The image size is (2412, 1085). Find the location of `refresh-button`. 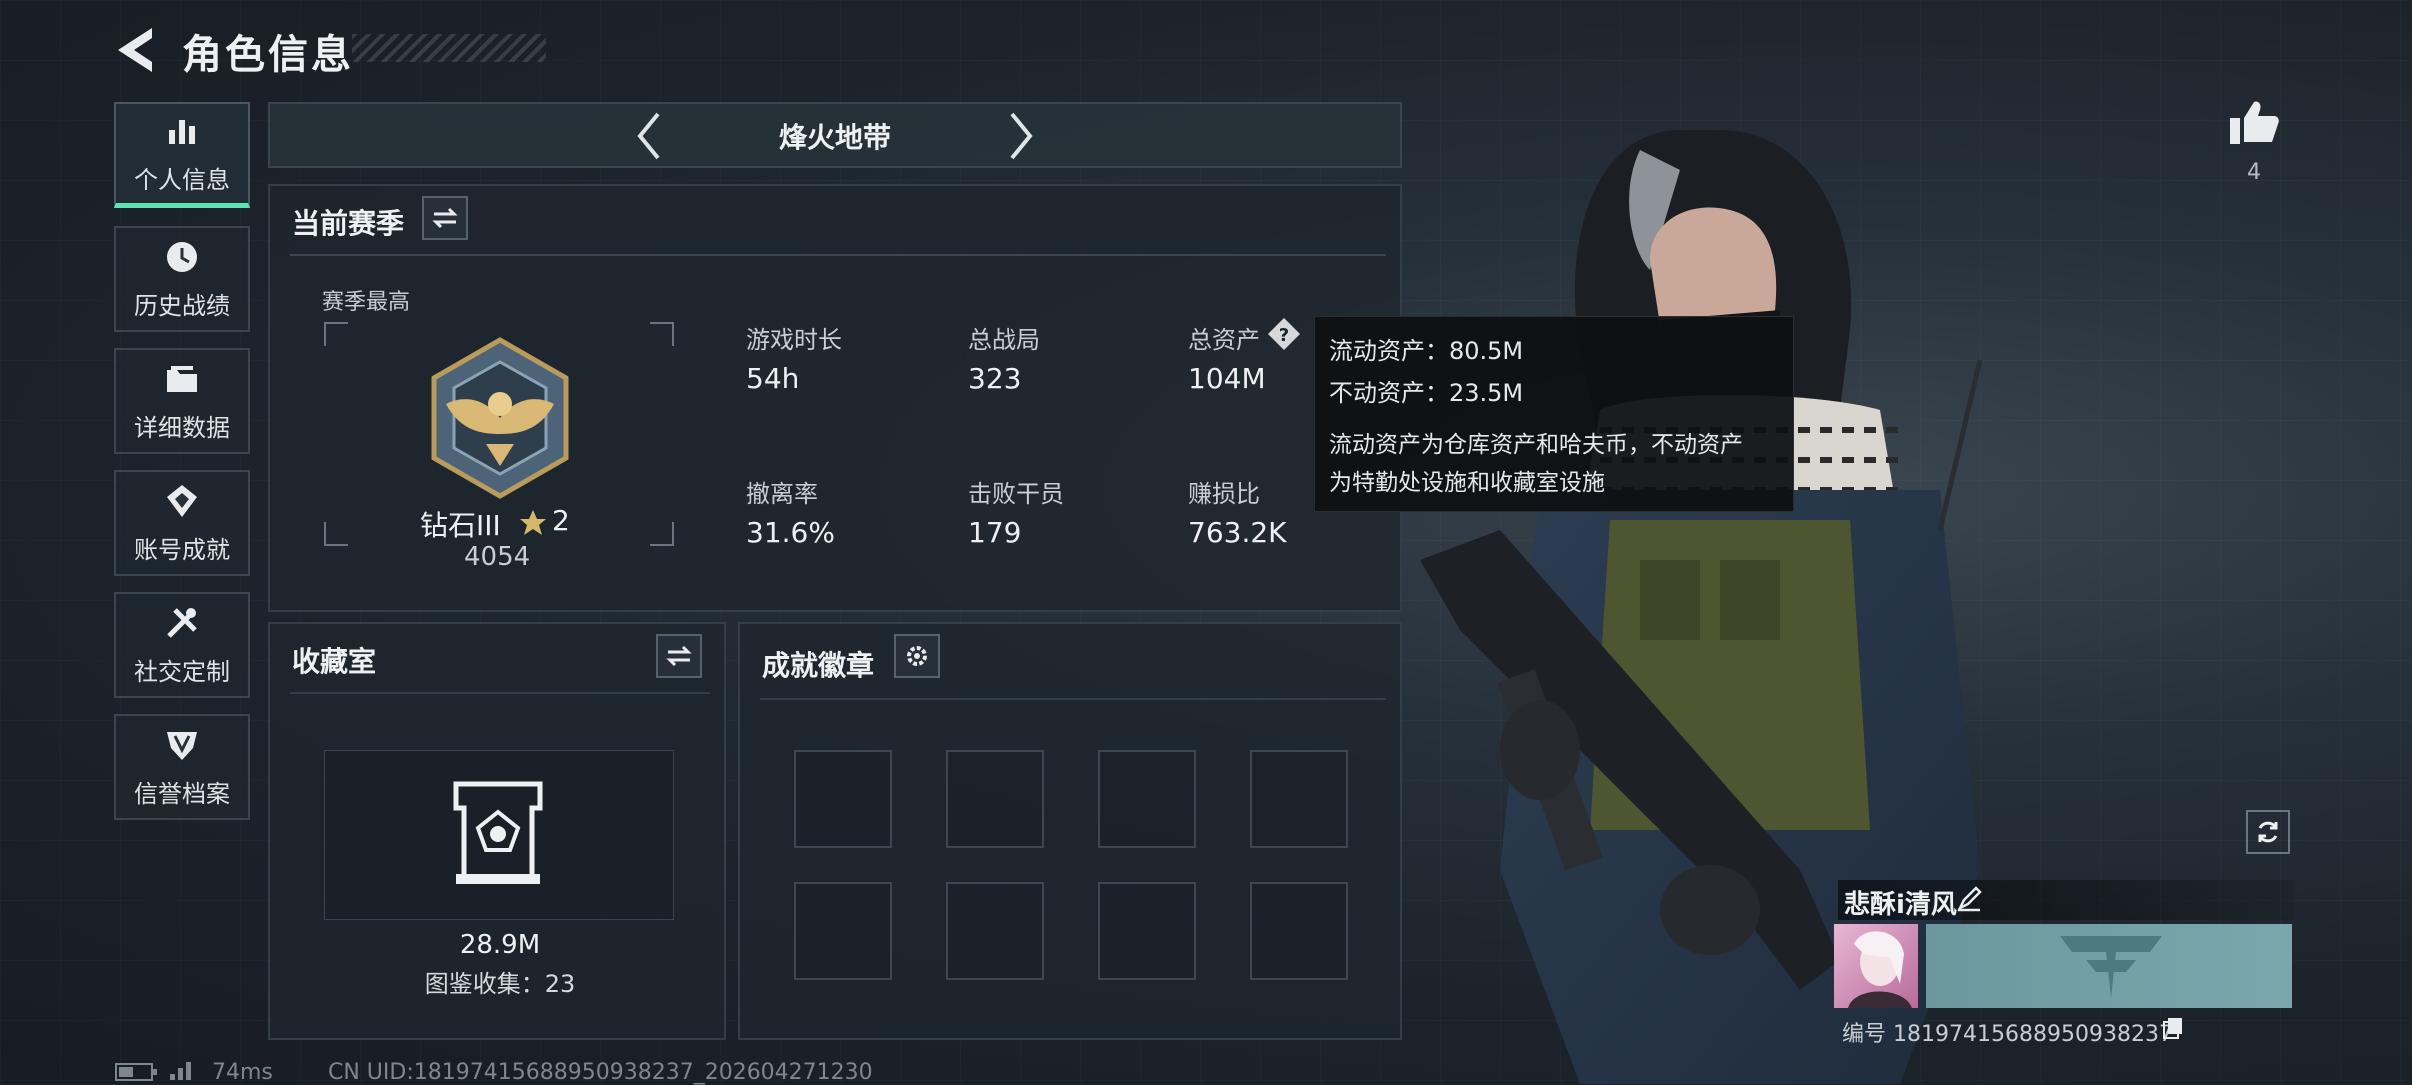

refresh-button is located at coordinates (2268, 832).